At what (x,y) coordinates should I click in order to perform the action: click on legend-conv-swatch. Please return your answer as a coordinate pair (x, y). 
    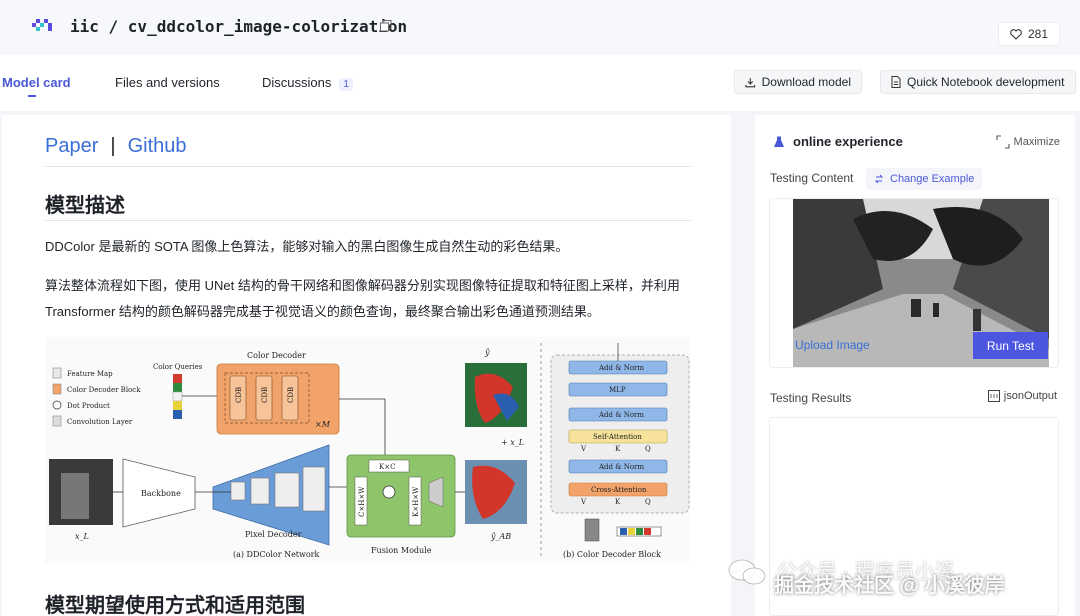
    Looking at the image, I should click on (57, 421).